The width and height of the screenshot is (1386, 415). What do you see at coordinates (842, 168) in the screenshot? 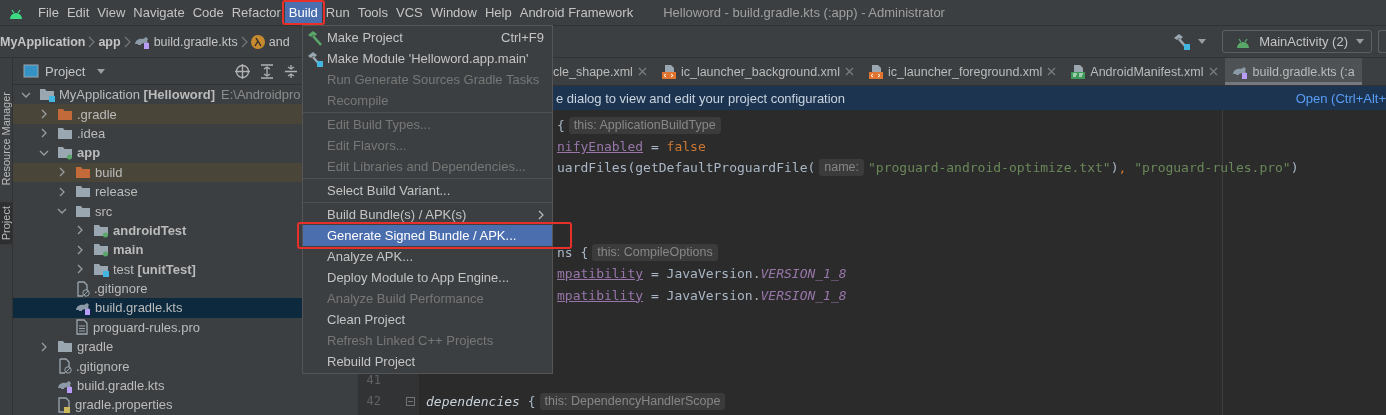
I see `inlay-hint: name:` at bounding box center [842, 168].